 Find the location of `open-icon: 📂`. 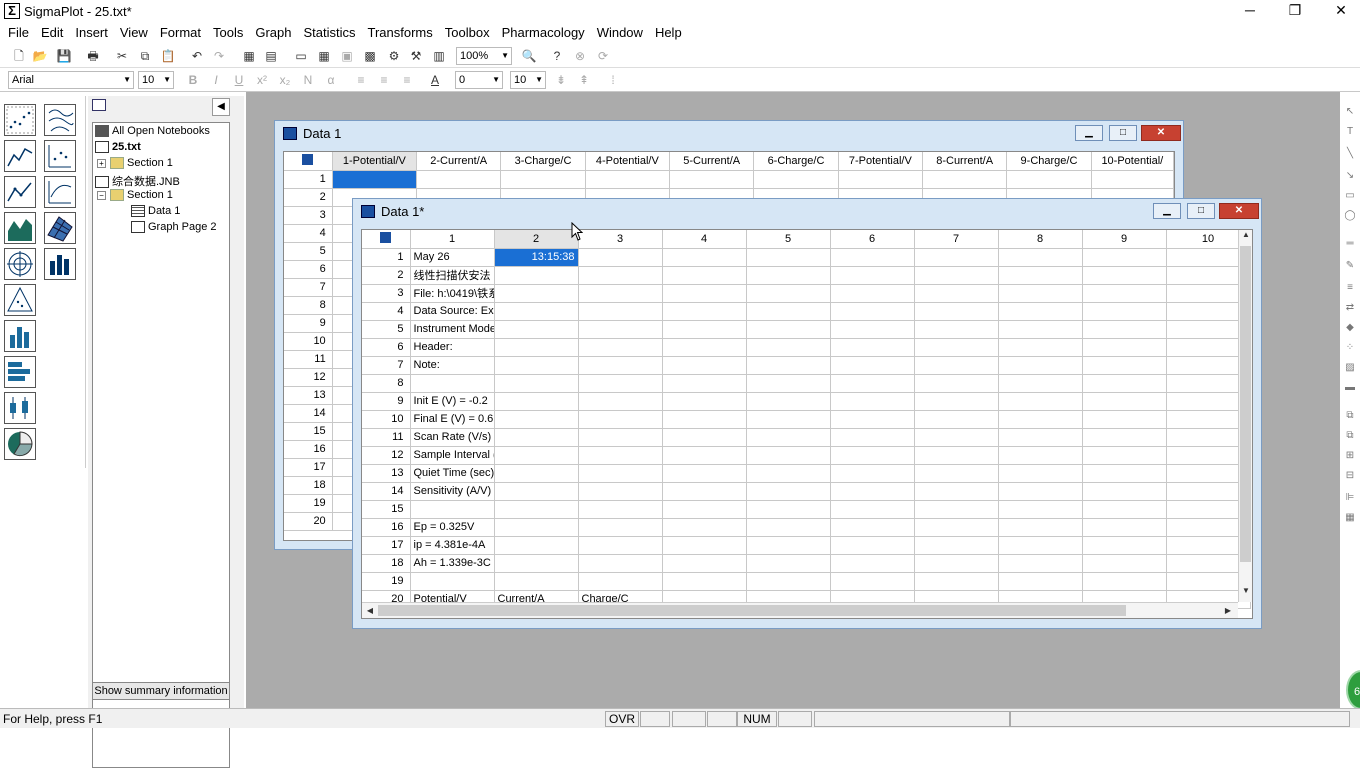

open-icon: 📂 is located at coordinates (40, 56).